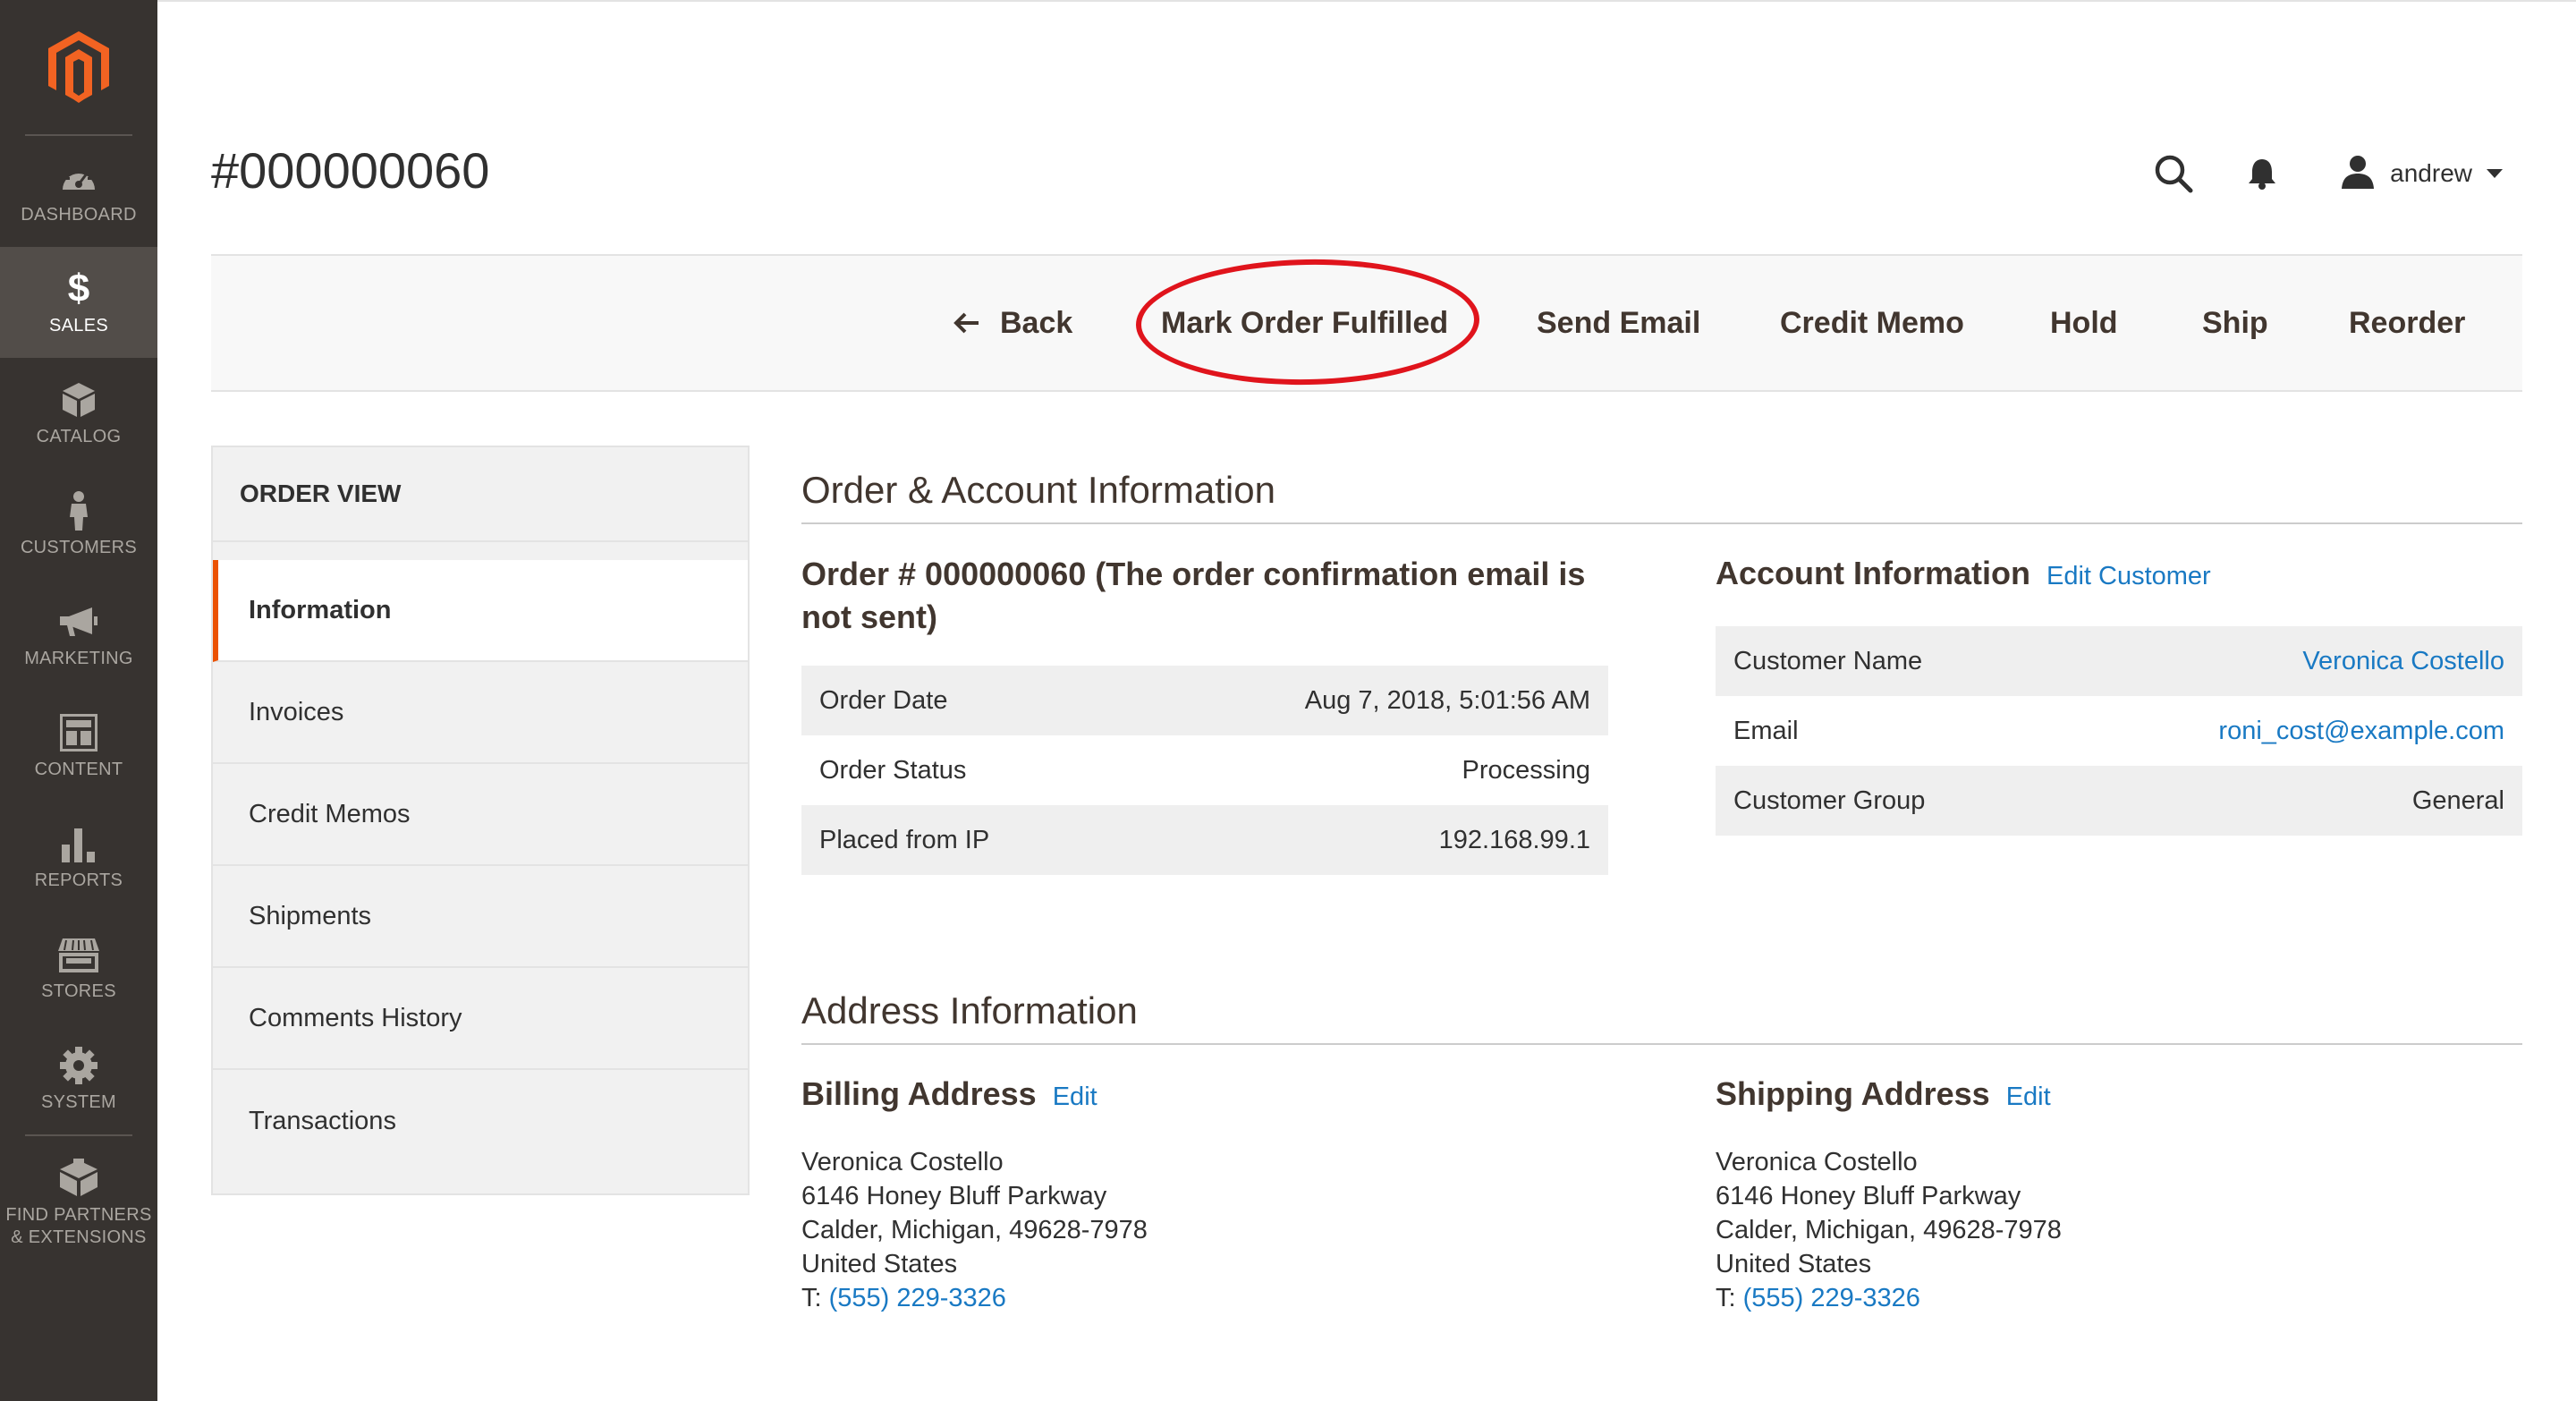 The height and width of the screenshot is (1401, 2576). I want to click on row-label: Email, so click(1766, 730).